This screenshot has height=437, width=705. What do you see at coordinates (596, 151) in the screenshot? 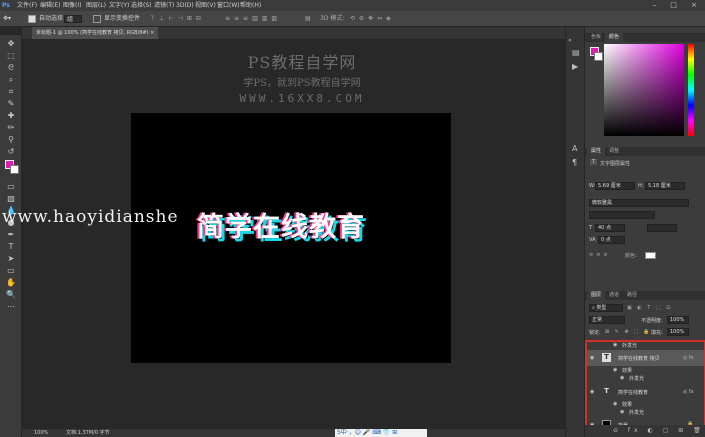
I see `tab-properties: 属性` at bounding box center [596, 151].